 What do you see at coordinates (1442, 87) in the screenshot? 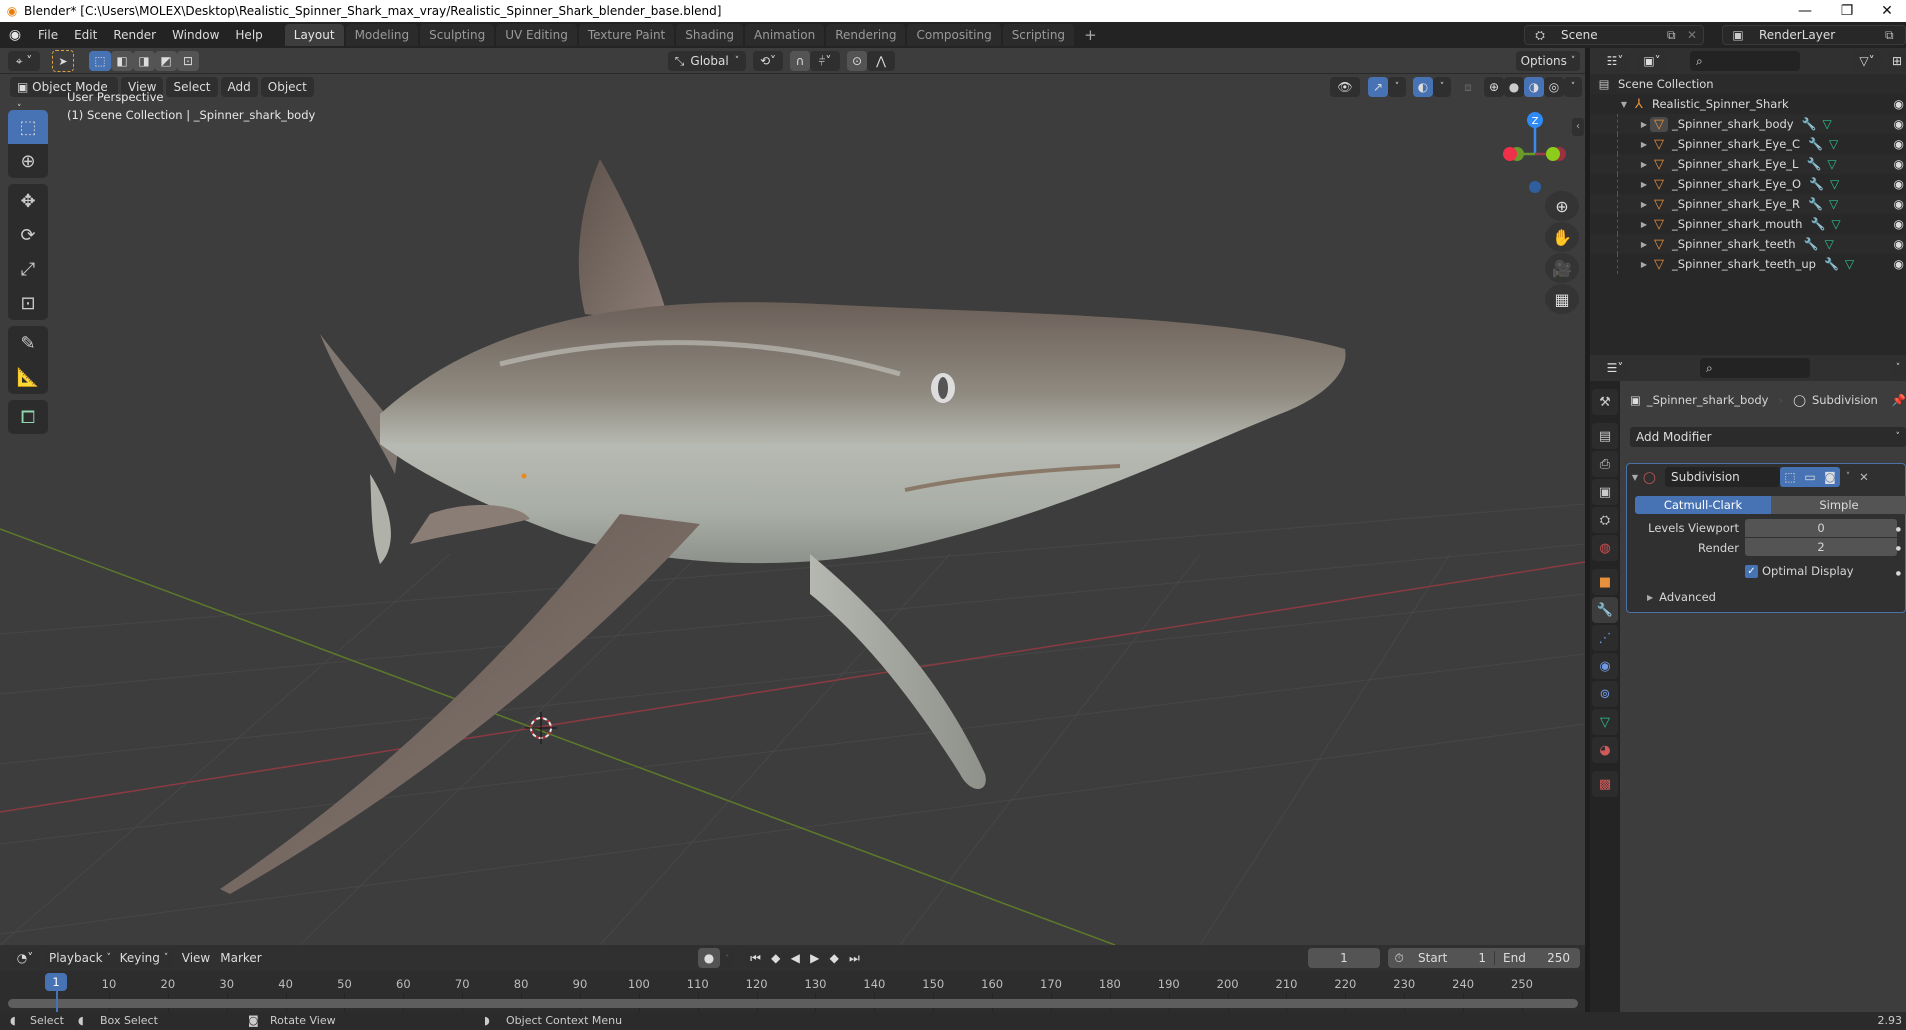
I see `overlays-dropdown: ˅` at bounding box center [1442, 87].